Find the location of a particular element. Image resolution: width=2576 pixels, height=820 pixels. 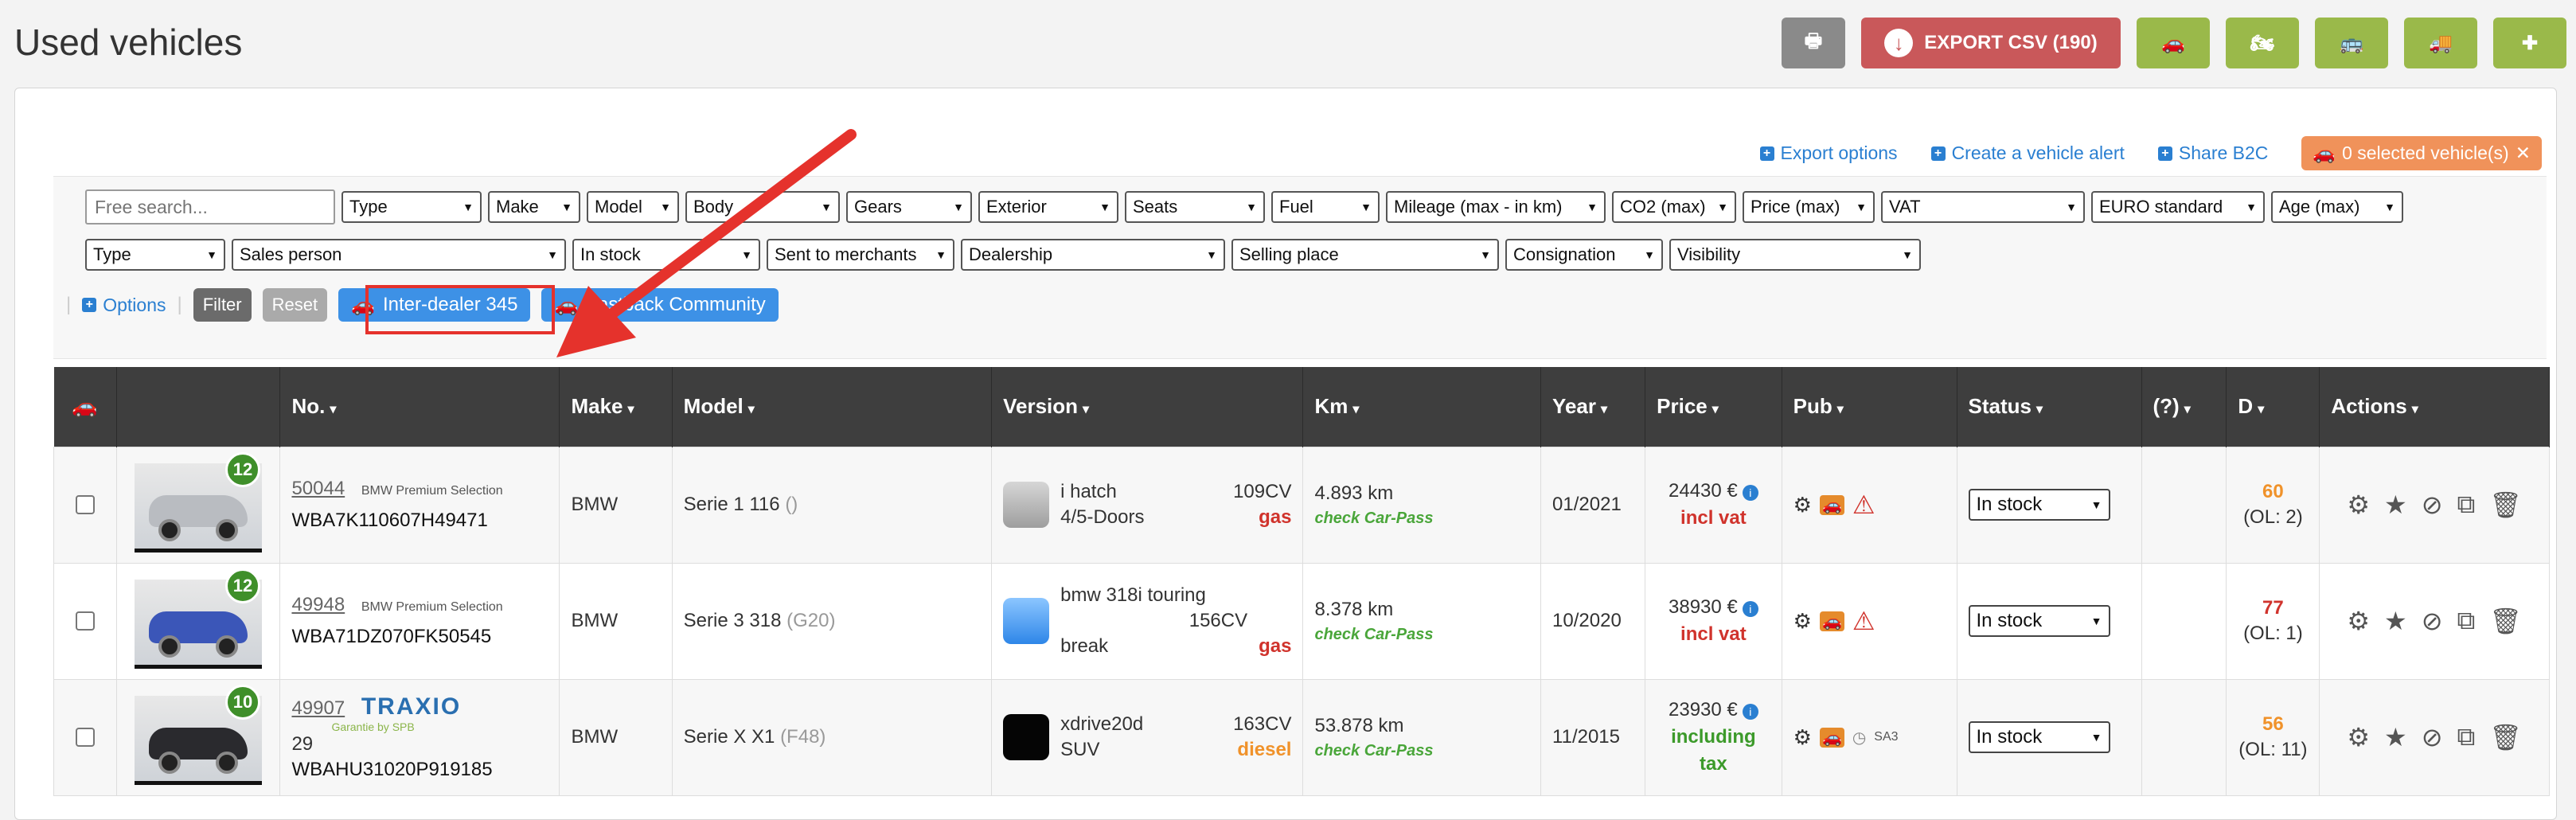

sales-person-select: Sales person ▼ is located at coordinates (399, 255).